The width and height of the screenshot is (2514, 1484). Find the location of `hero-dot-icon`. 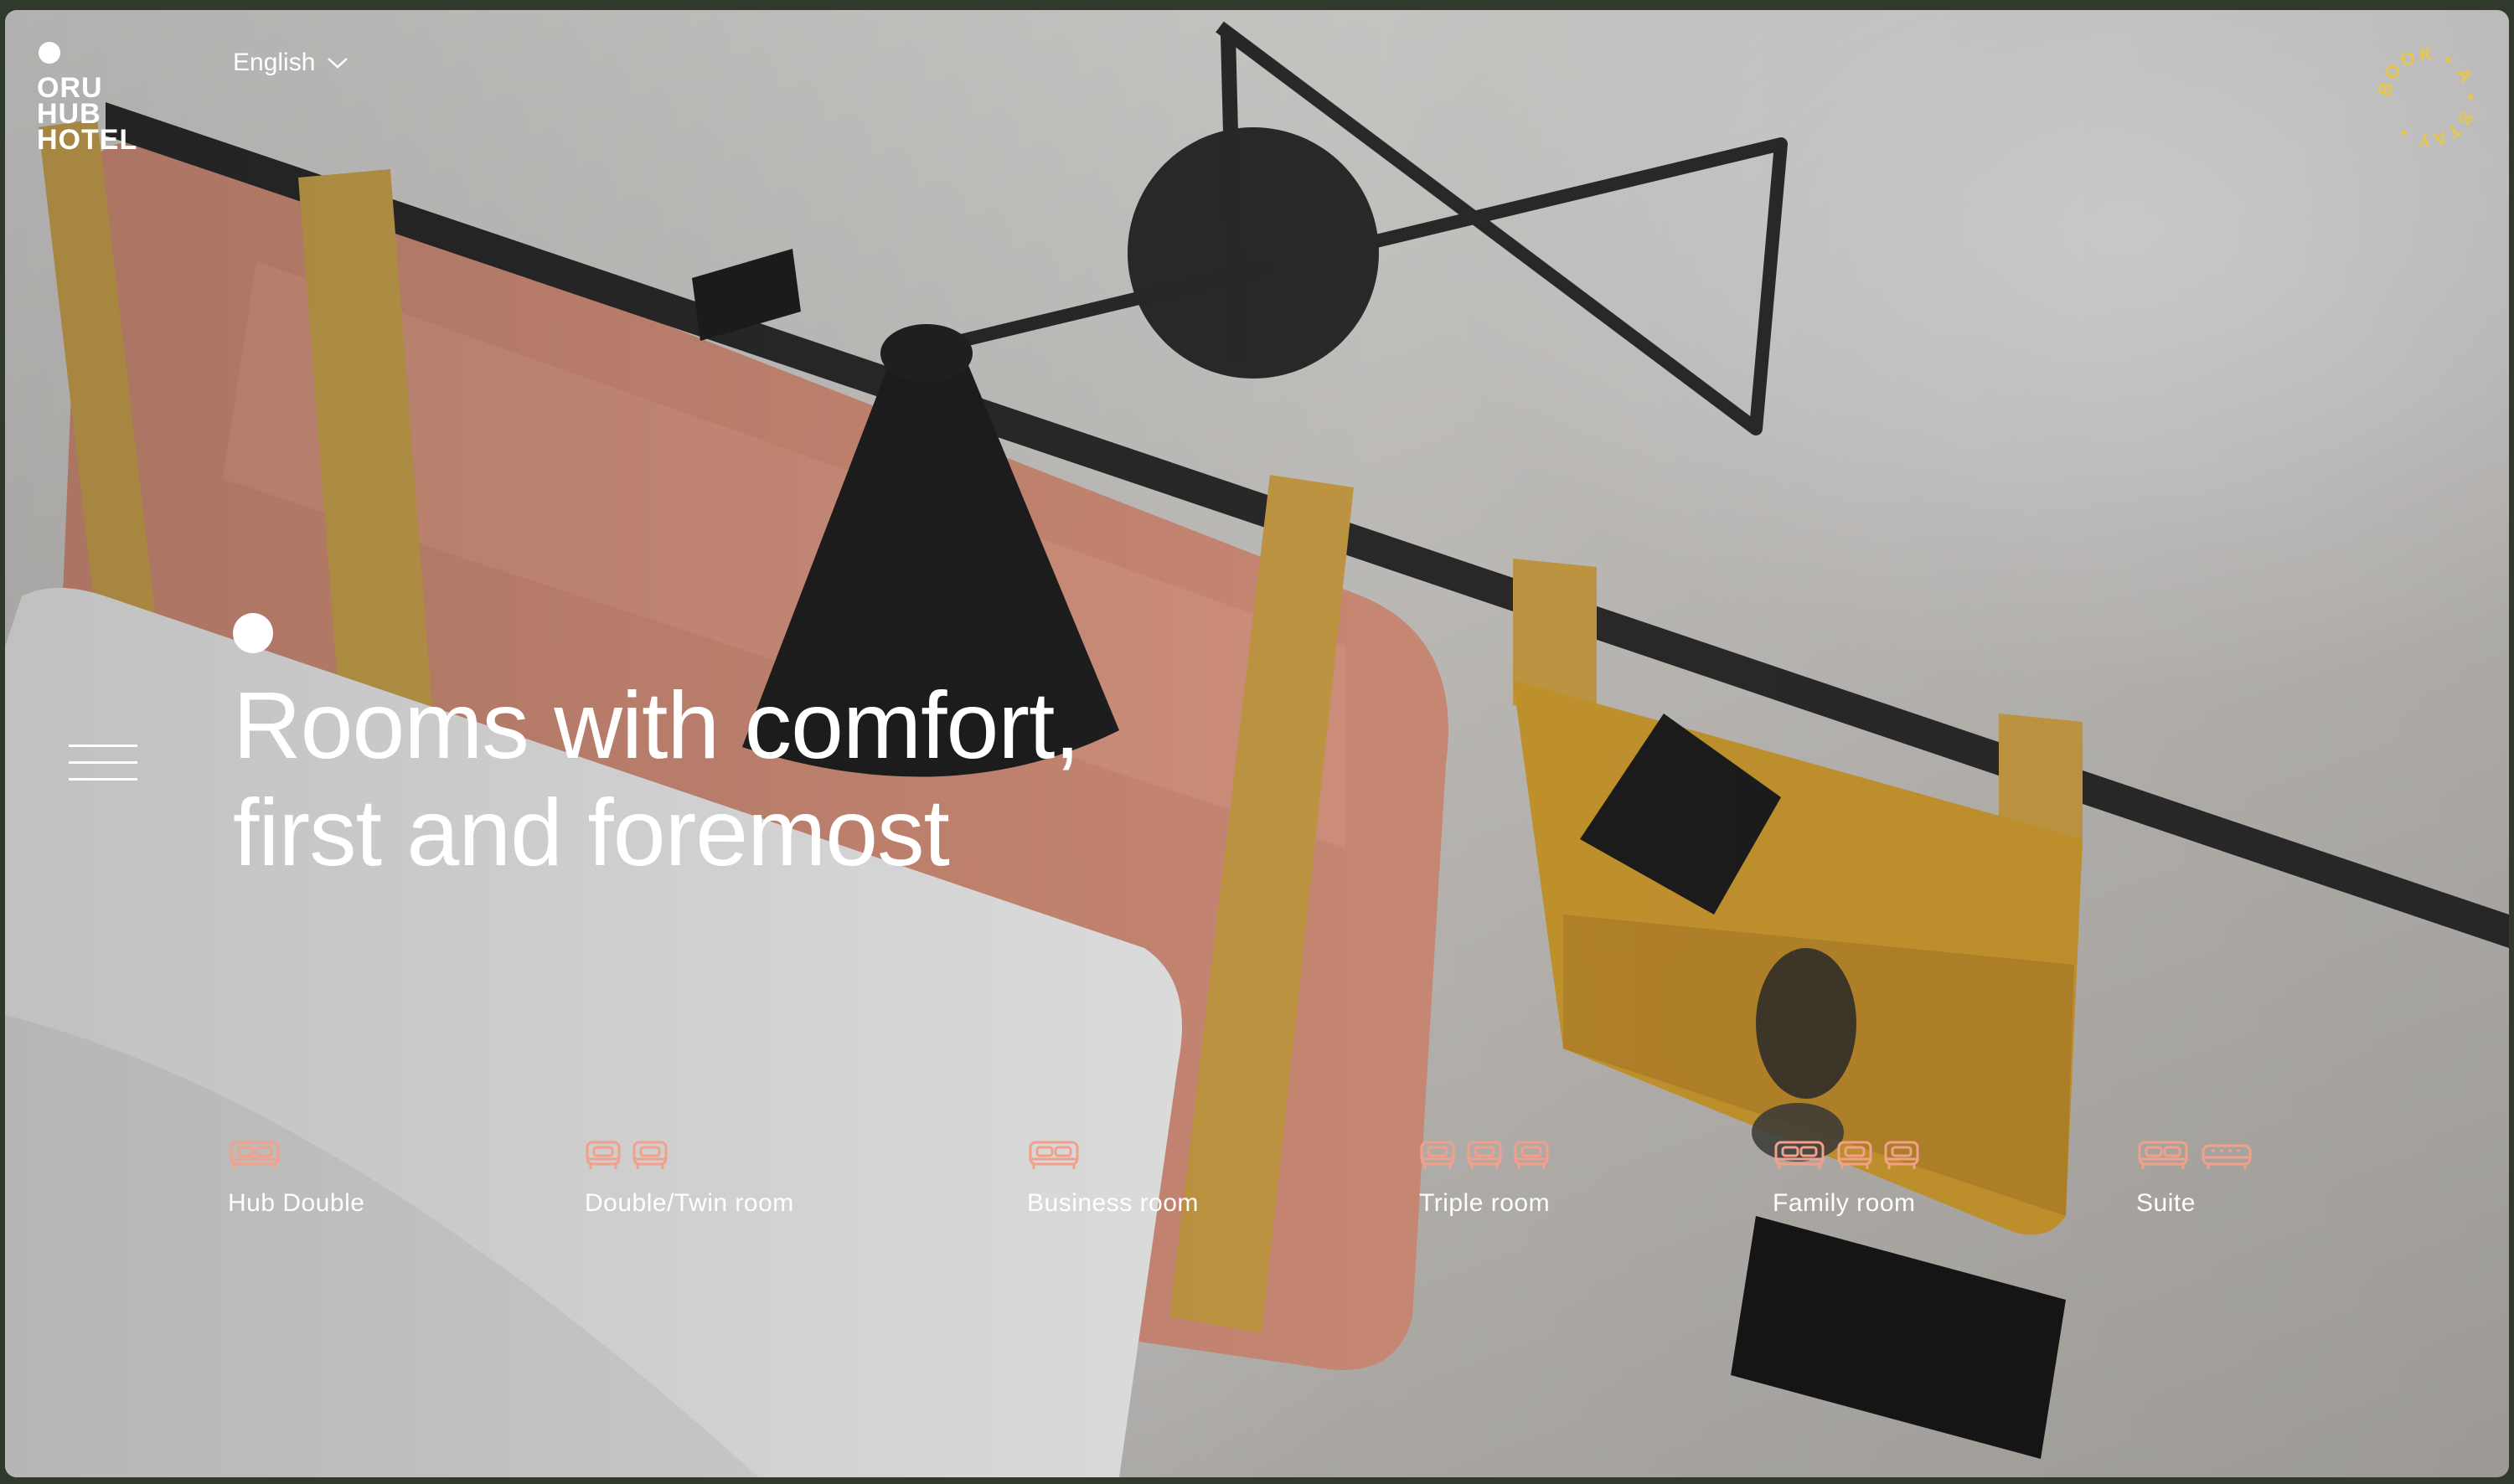

hero-dot-icon is located at coordinates (253, 633).